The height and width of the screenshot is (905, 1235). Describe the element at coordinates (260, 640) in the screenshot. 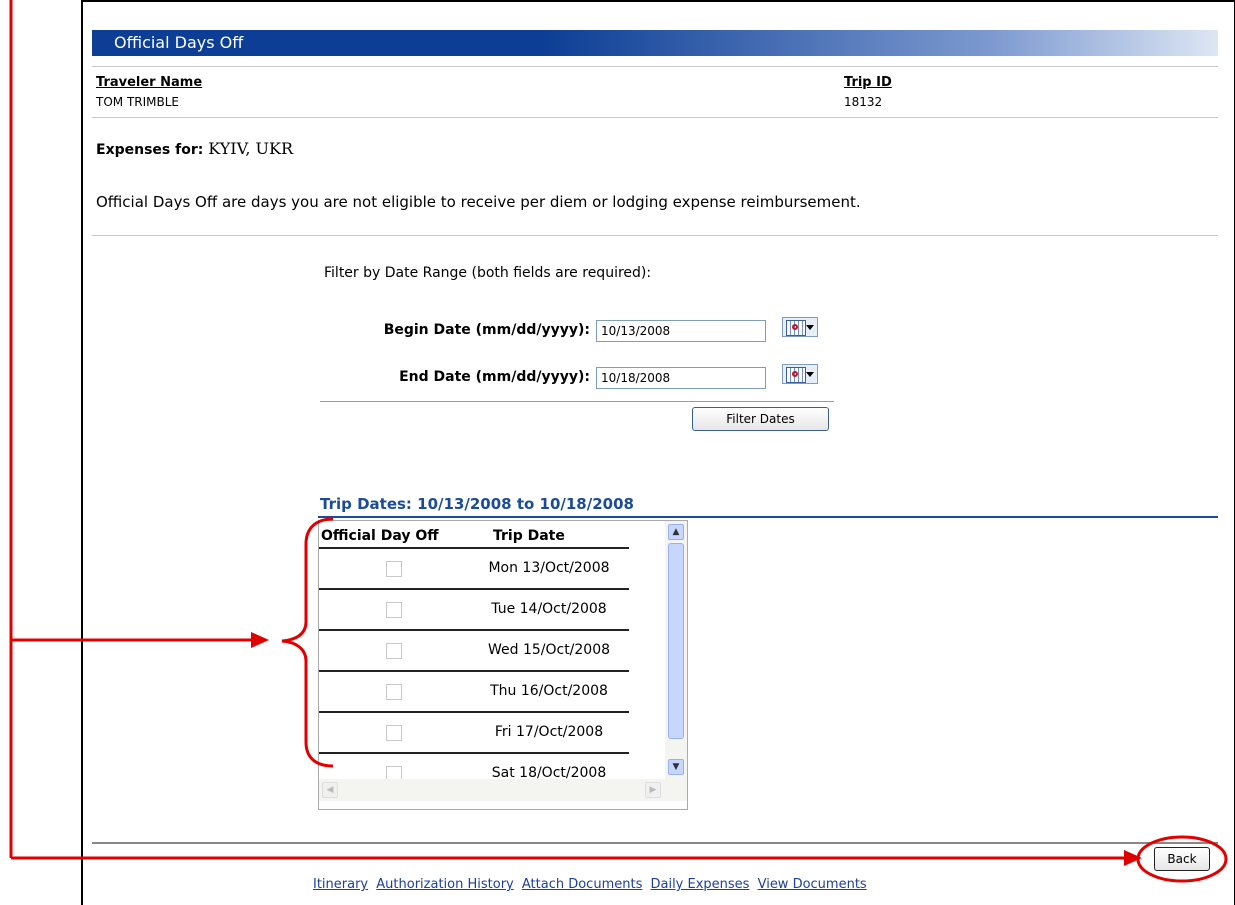

I see `annotation-arrowhead` at that location.